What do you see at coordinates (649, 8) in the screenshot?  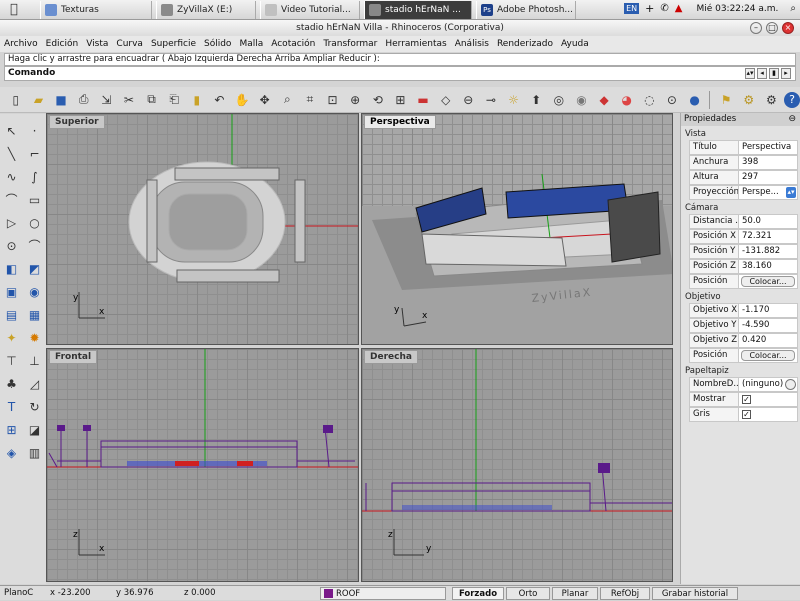 I see `add-icon: +` at bounding box center [649, 8].